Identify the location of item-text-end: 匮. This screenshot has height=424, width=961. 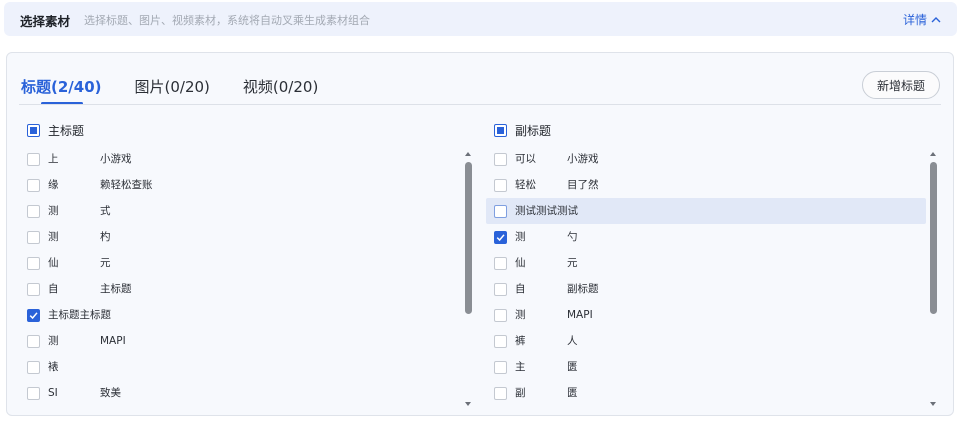
(572, 367).